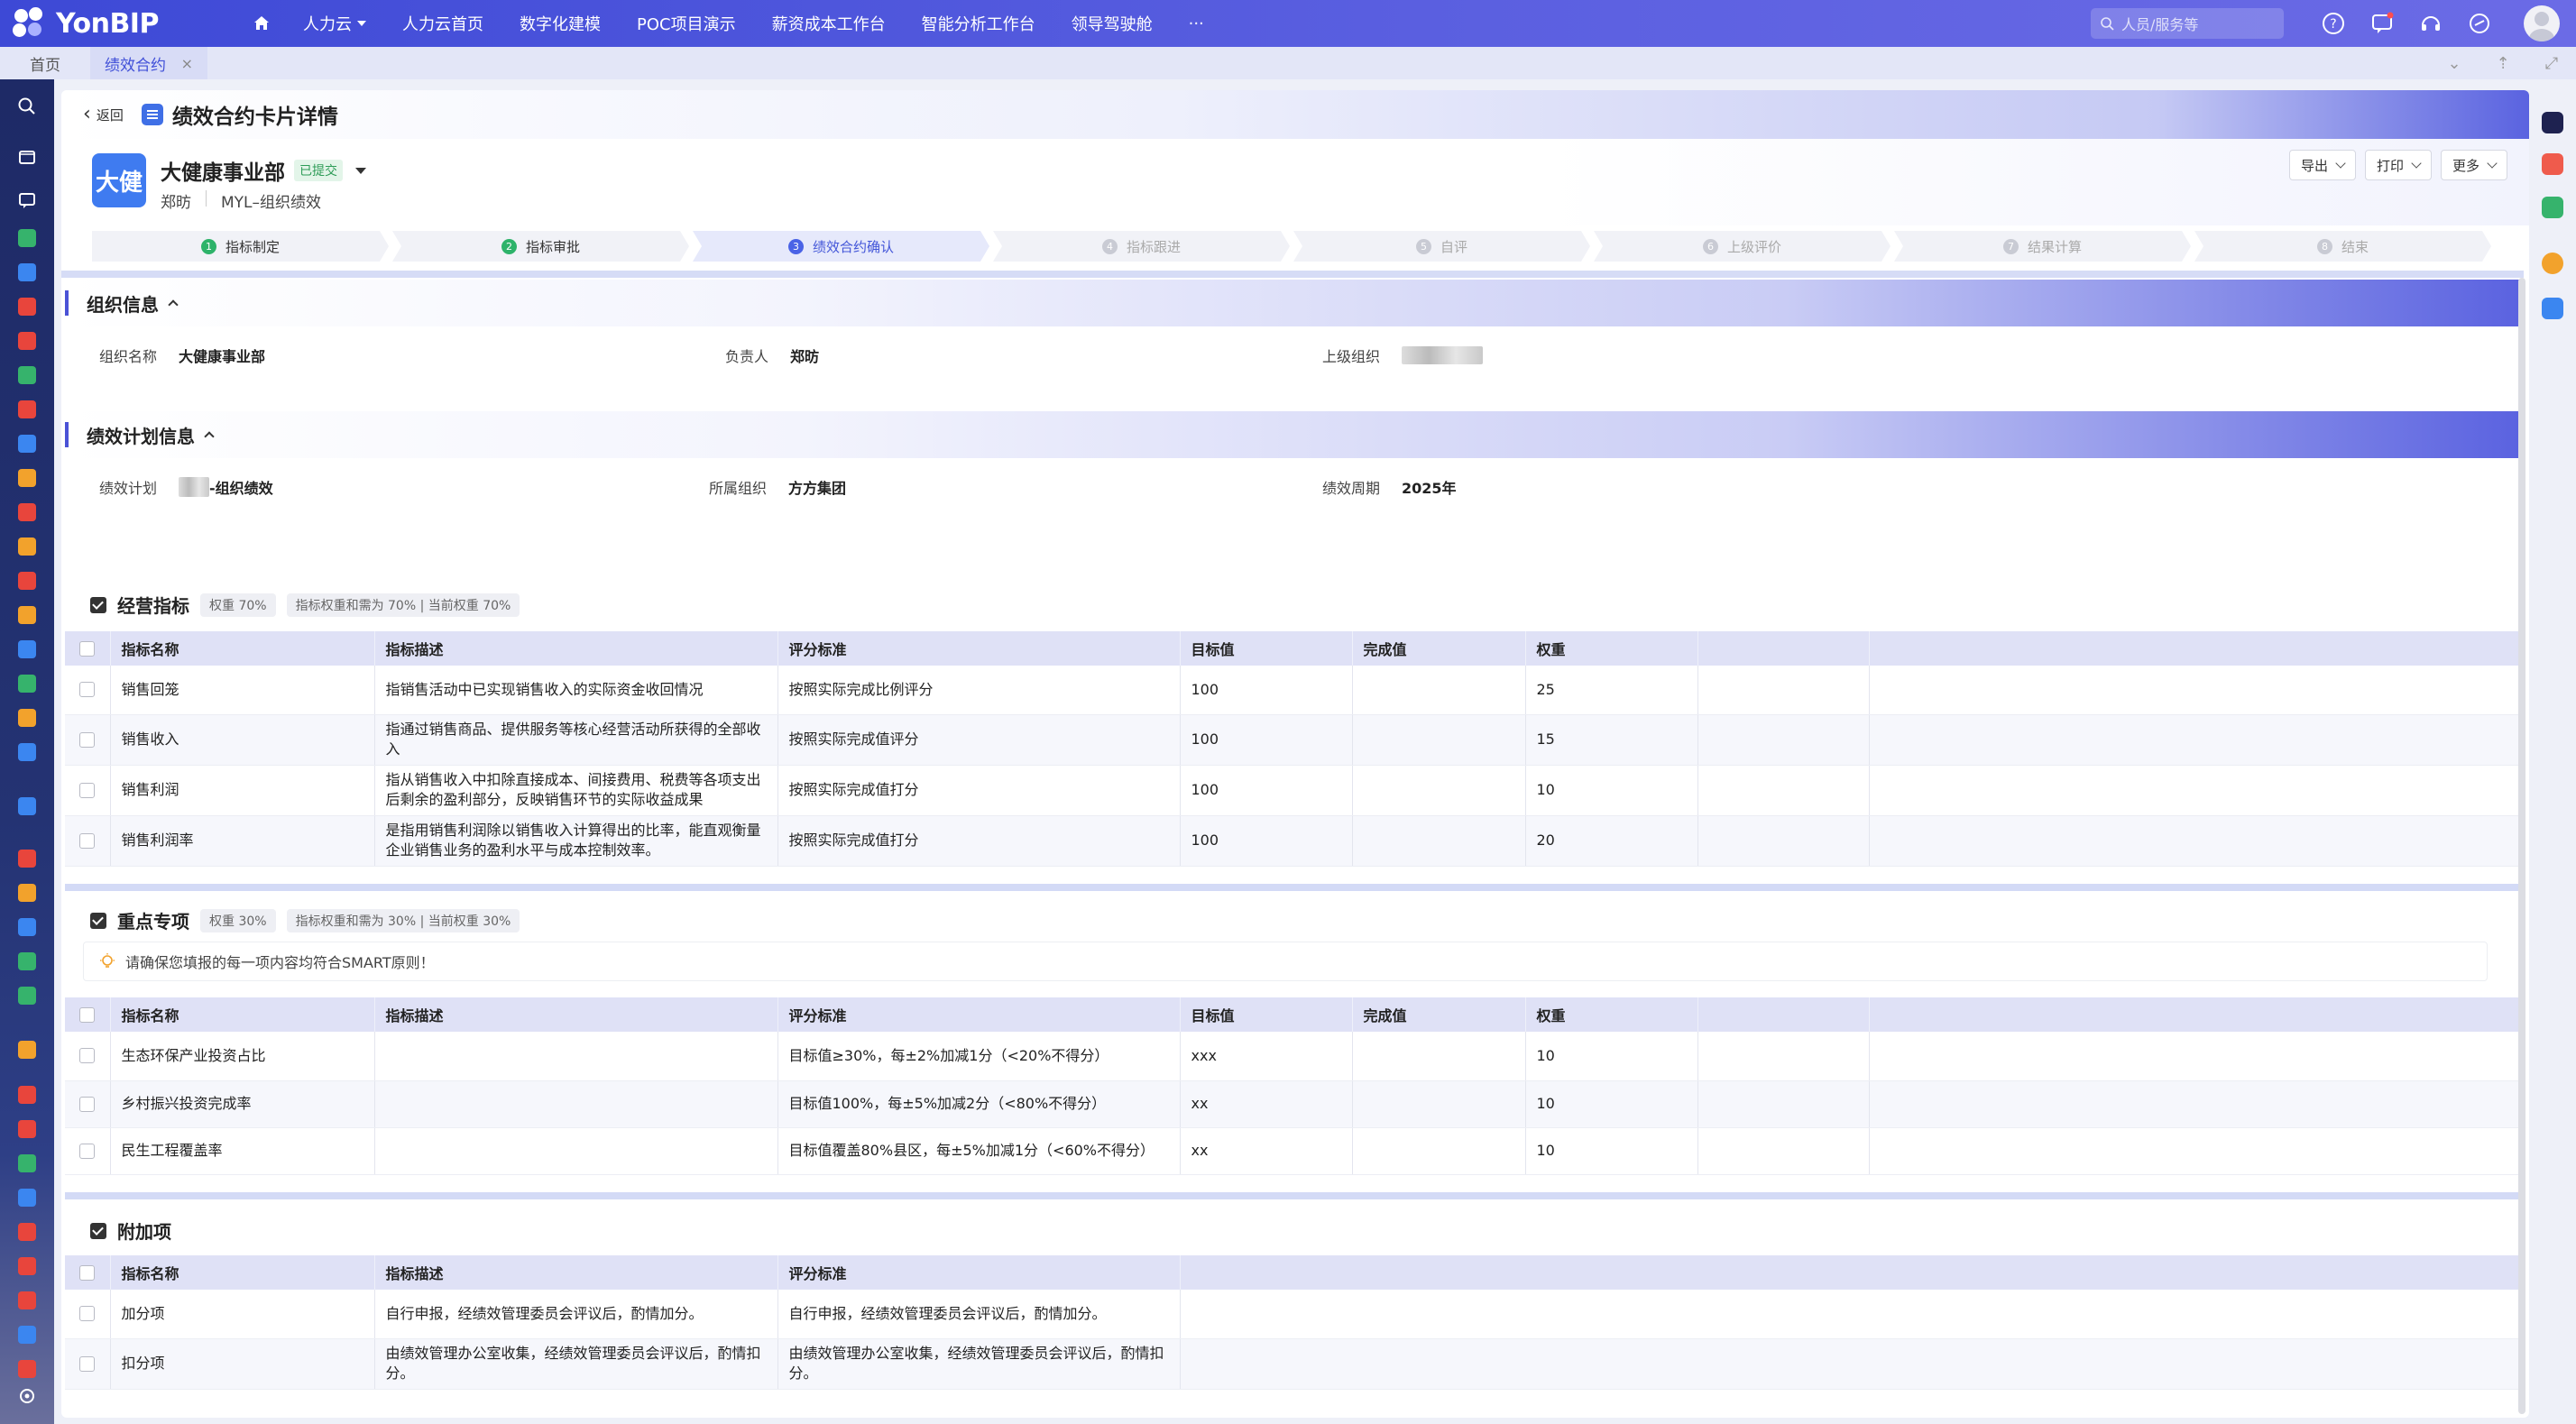 The width and height of the screenshot is (2576, 1424). What do you see at coordinates (2454, 63) in the screenshot?
I see `chevron-down-icon: ⌄` at bounding box center [2454, 63].